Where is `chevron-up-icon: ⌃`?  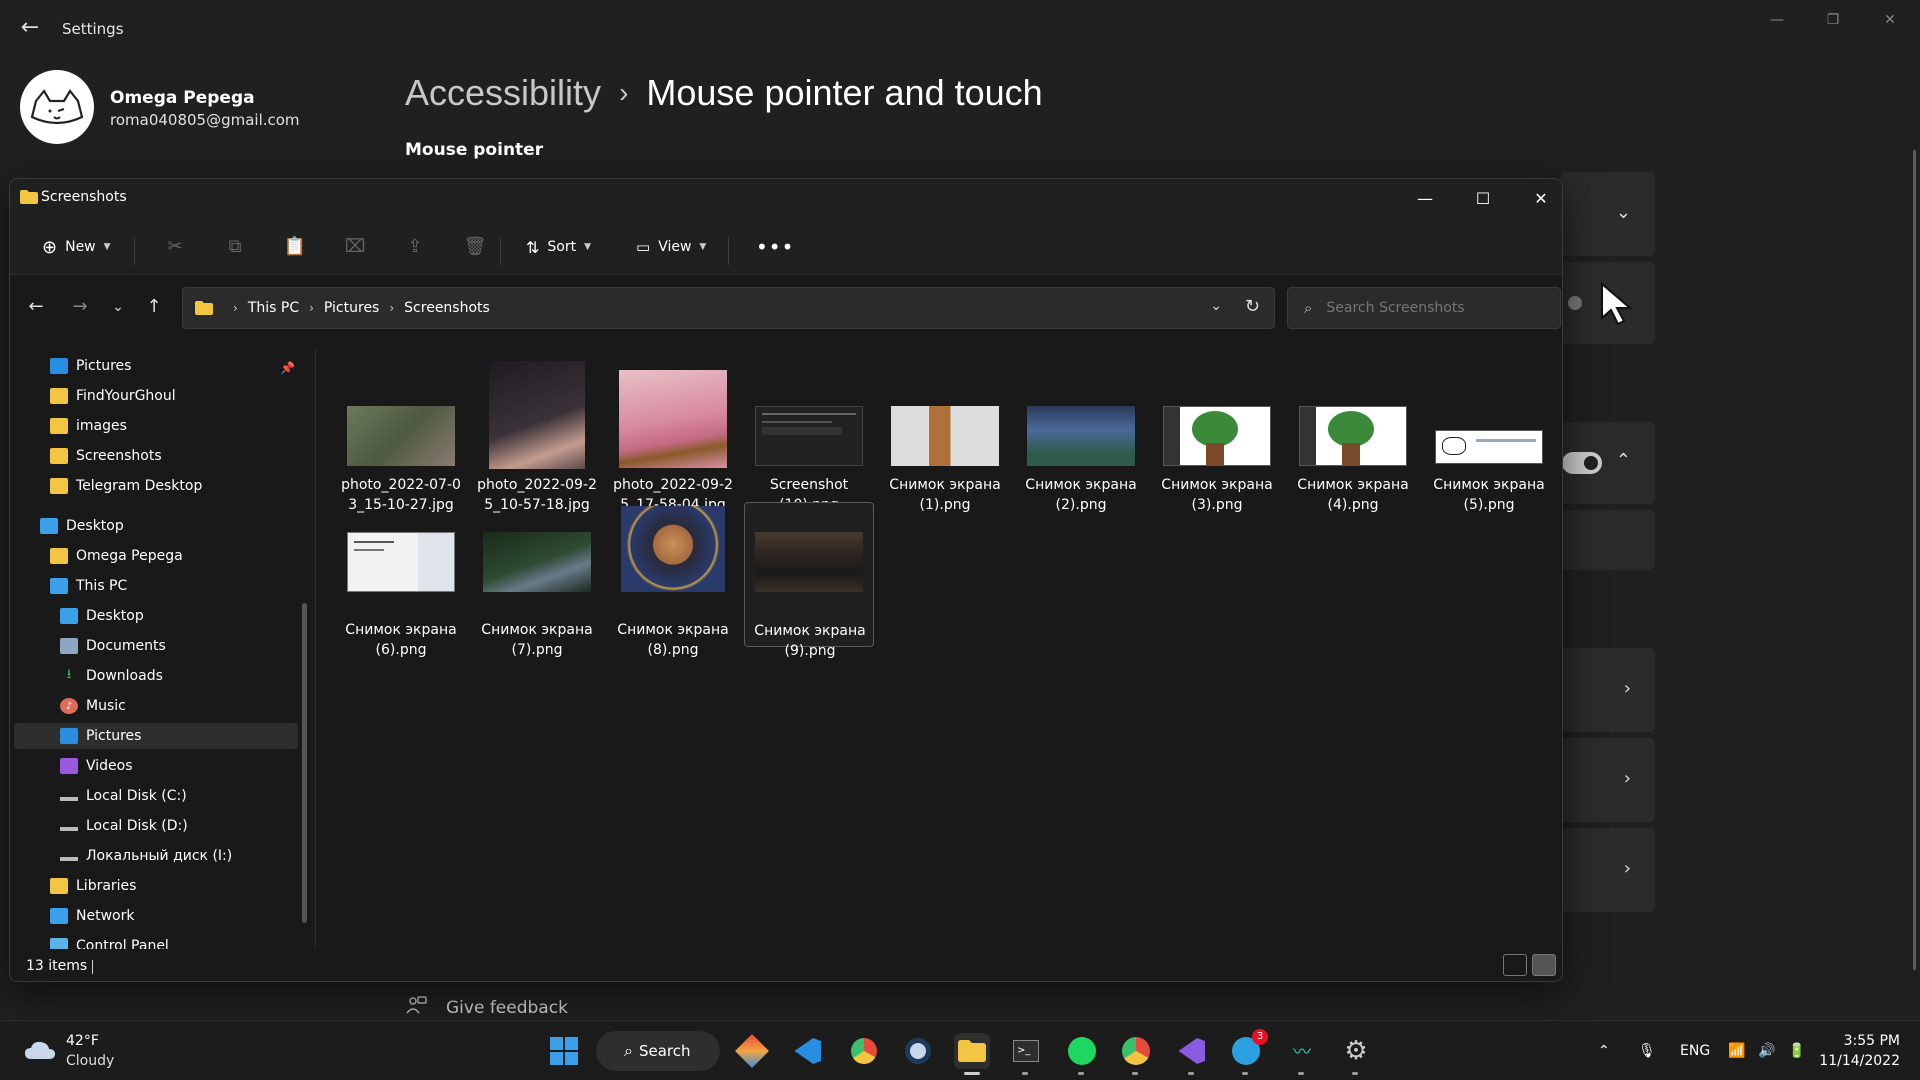 chevron-up-icon: ⌃ is located at coordinates (1623, 460).